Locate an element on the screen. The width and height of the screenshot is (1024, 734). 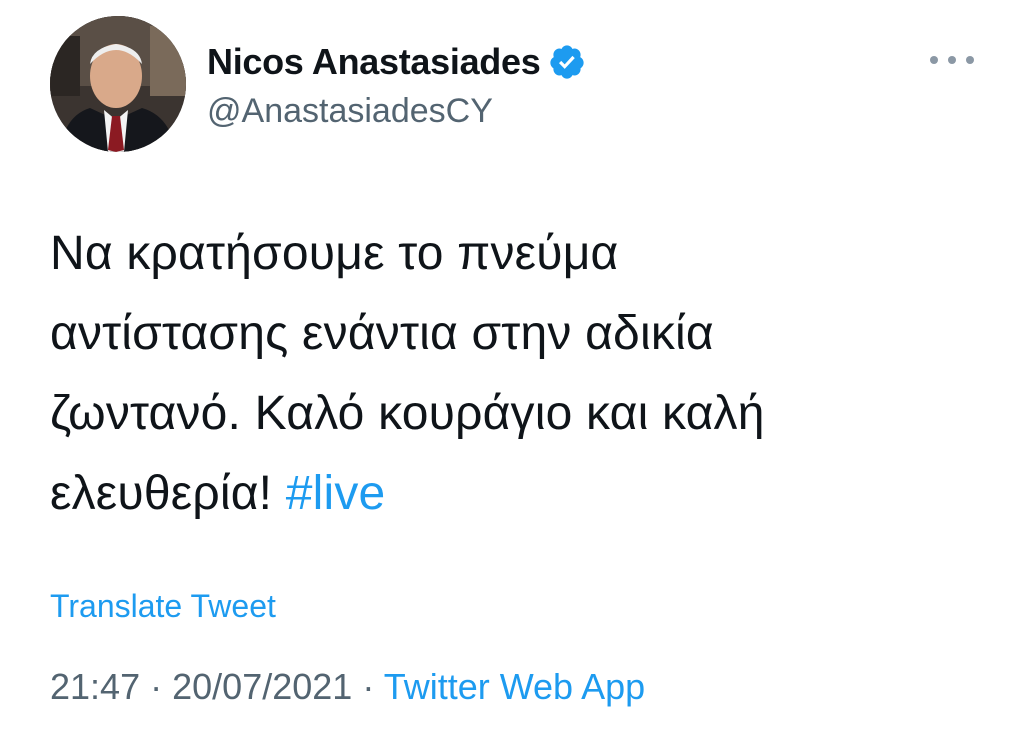
tweet-source-link: Twitter Web App is located at coordinates (514, 686).